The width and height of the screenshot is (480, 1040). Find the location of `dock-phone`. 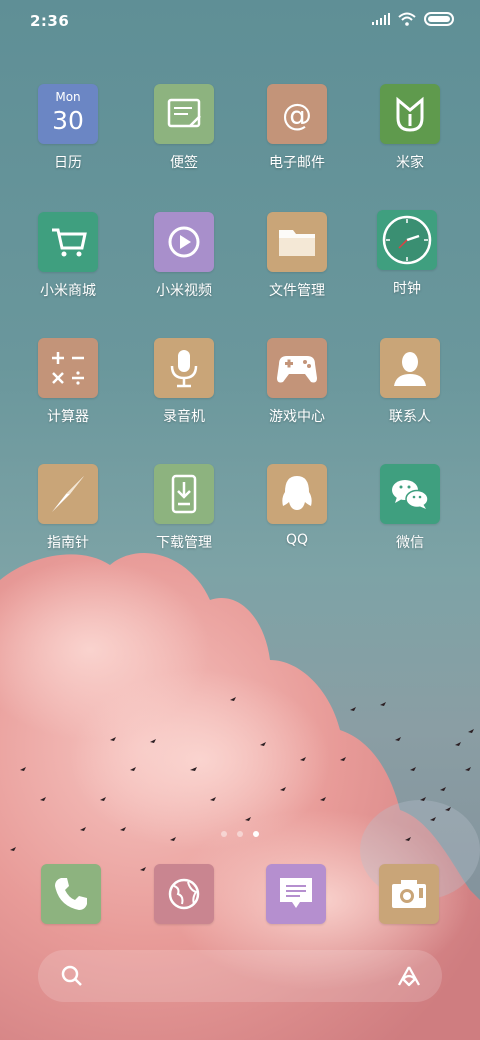

dock-phone is located at coordinates (71, 894).